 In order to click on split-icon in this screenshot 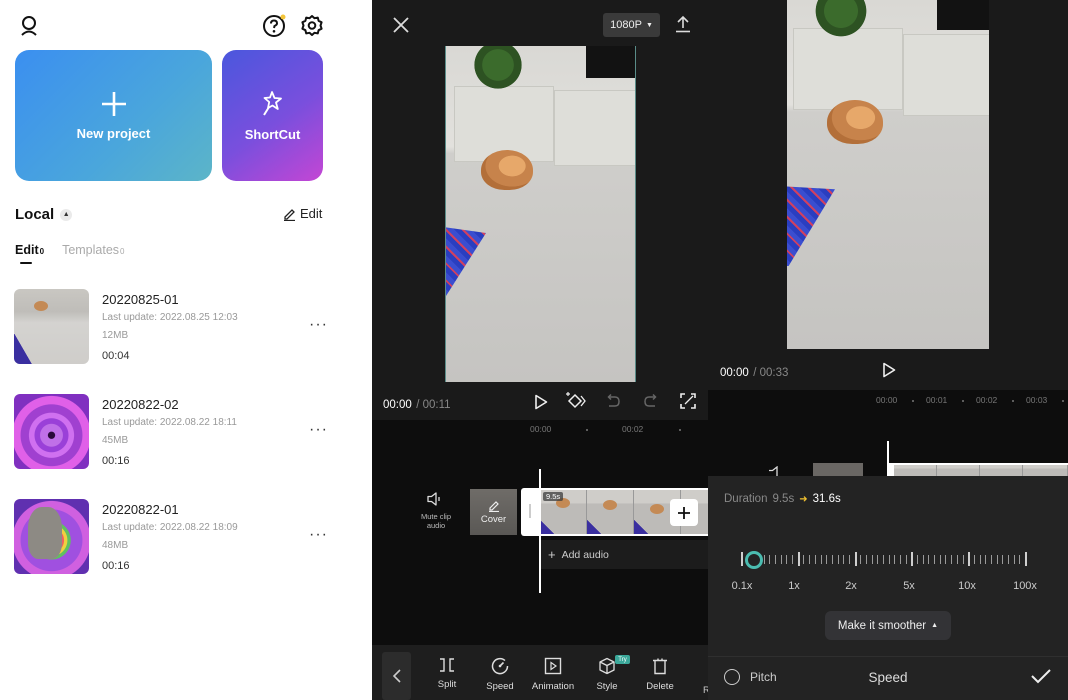, I will do `click(447, 665)`.